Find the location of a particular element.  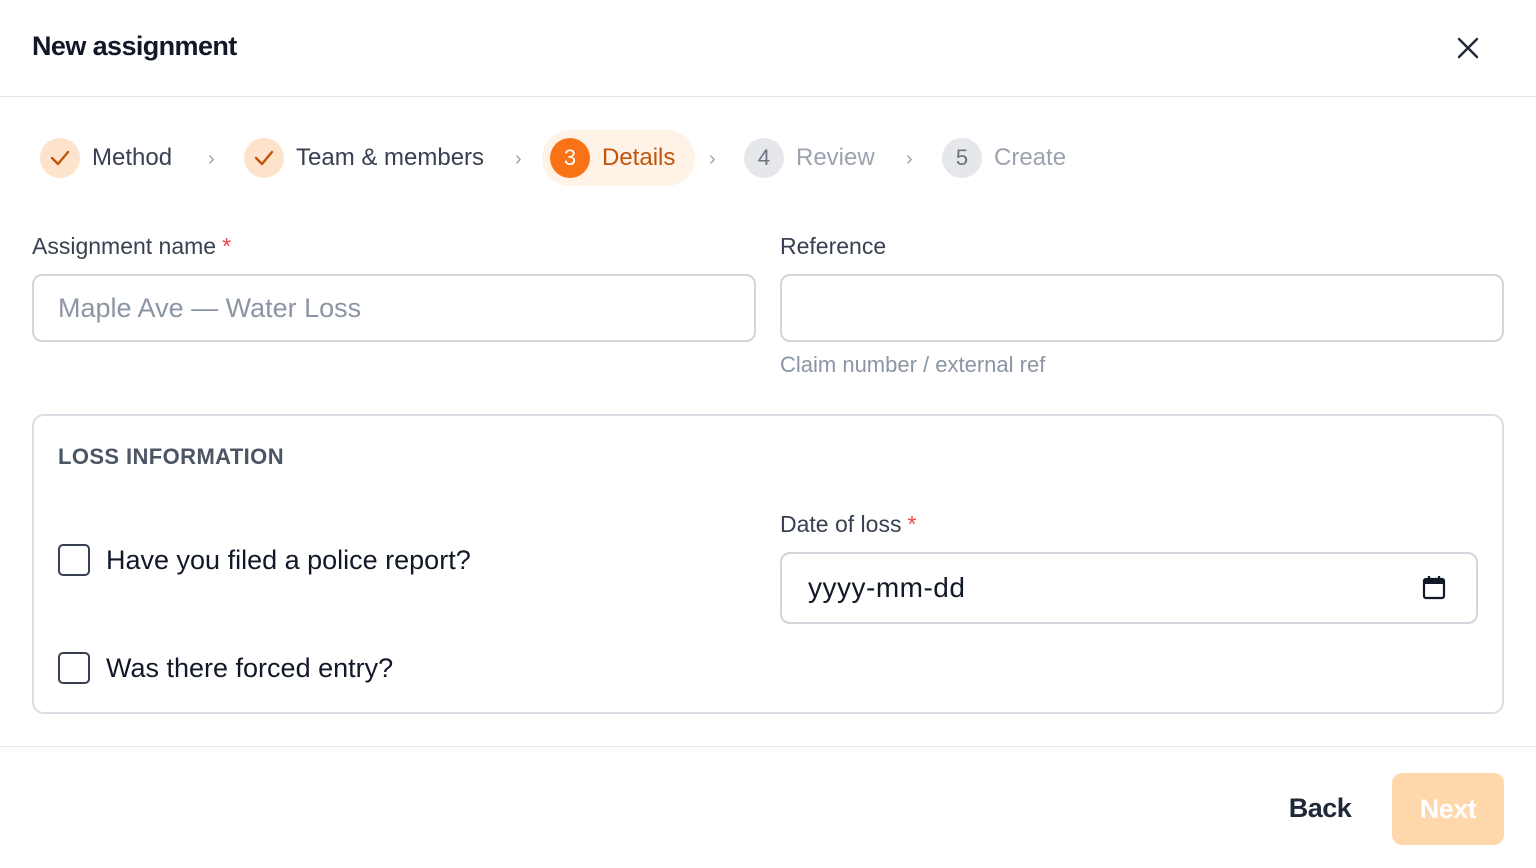

section-title: LOSS INFORMATION is located at coordinates (171, 456).